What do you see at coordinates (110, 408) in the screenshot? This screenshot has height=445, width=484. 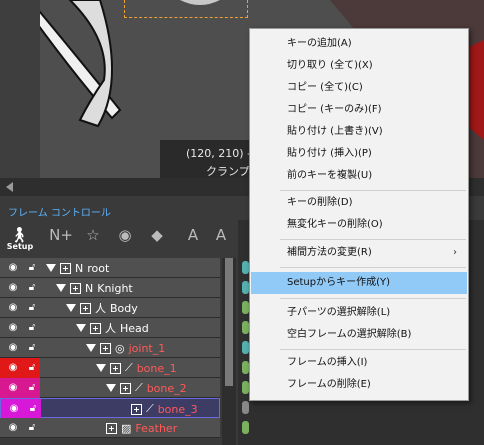 I see `tree-row-bone-3: ◉ 🔓︎ ⟋ bone_3` at bounding box center [110, 408].